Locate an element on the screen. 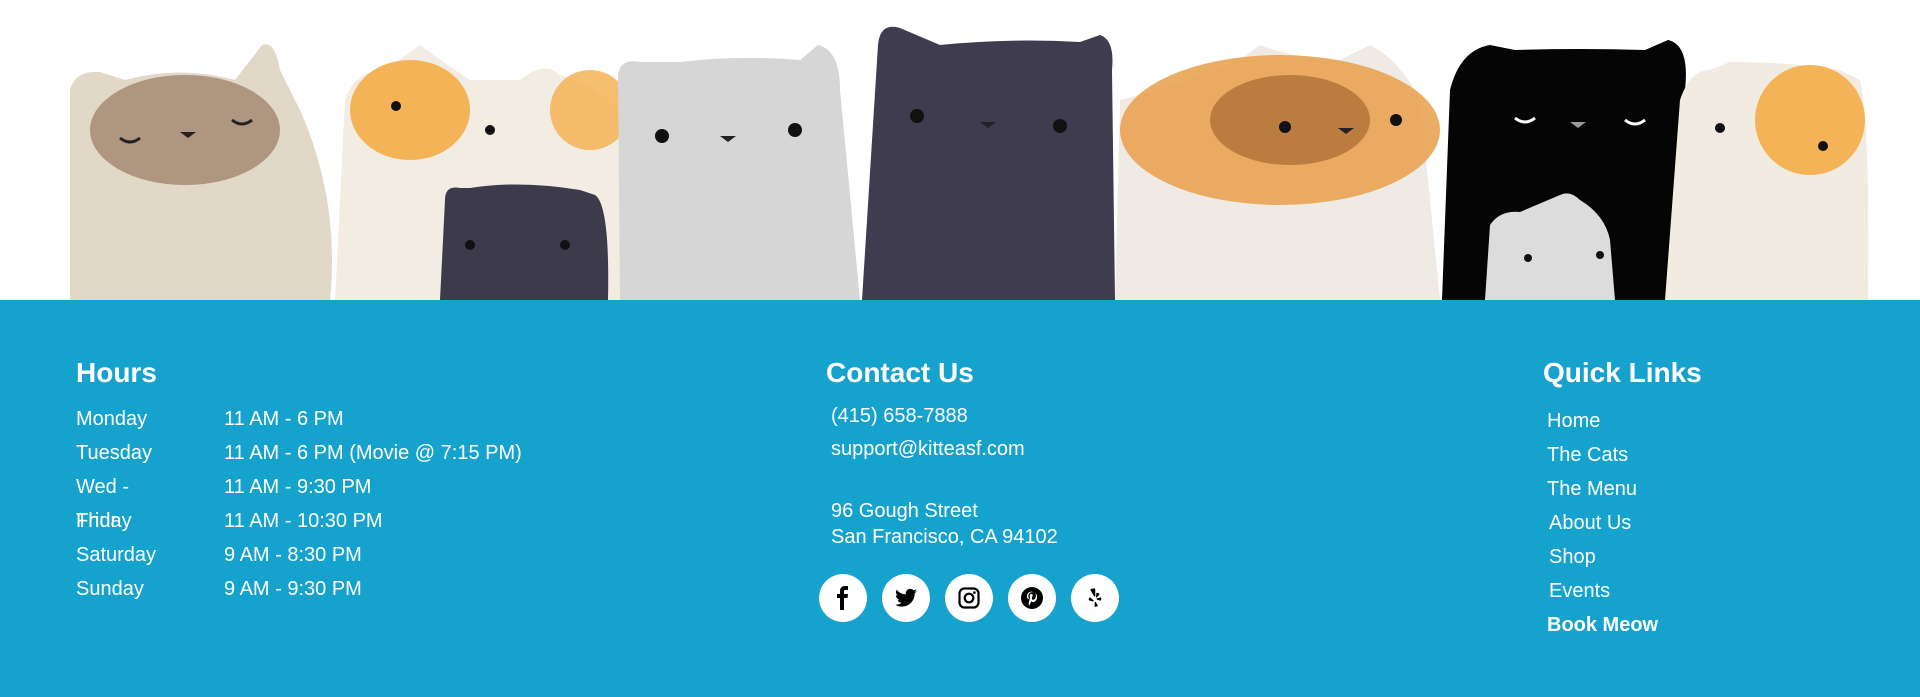  instagram-link is located at coordinates (969, 598).